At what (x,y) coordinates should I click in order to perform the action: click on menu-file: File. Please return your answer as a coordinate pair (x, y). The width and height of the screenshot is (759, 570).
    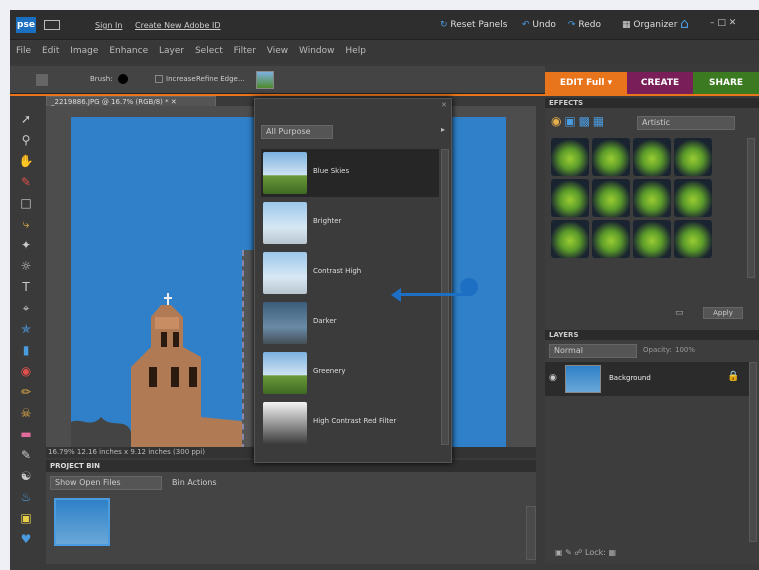
    Looking at the image, I should click on (23, 51).